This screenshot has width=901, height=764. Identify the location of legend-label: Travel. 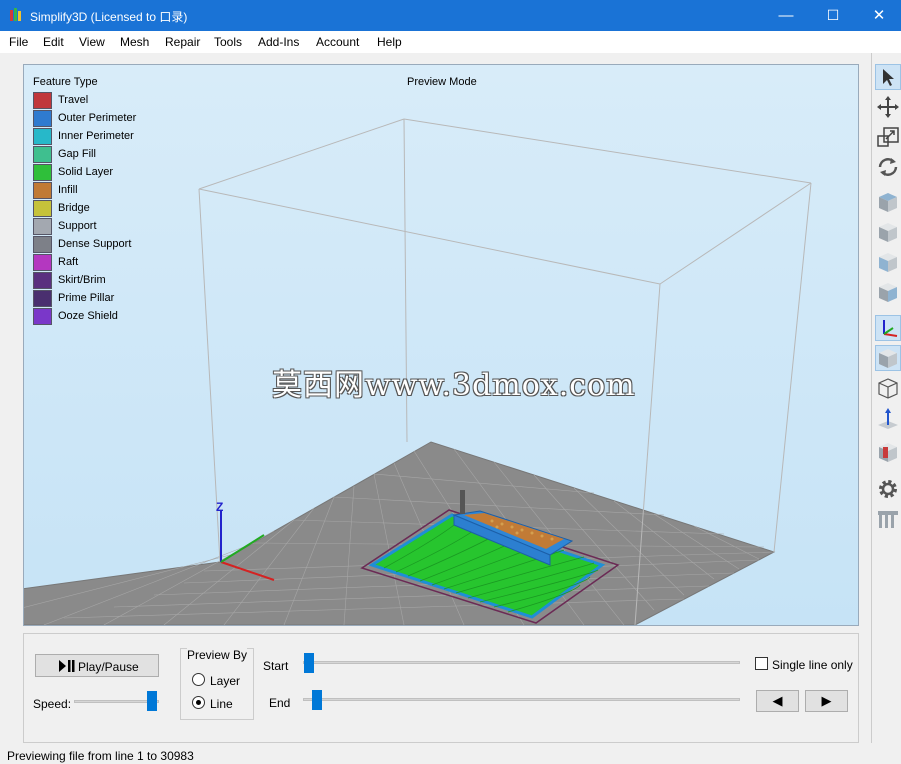
(73, 100).